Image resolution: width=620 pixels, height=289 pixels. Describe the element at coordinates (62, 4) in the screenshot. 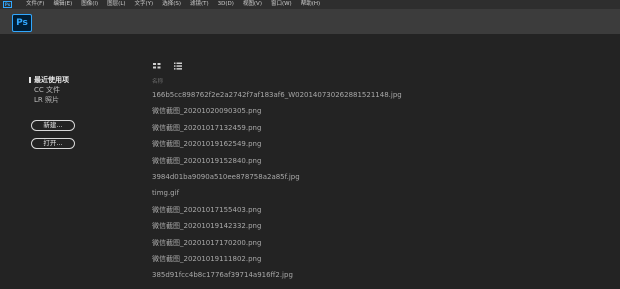

I see `menu-edit: 编辑(E)` at that location.